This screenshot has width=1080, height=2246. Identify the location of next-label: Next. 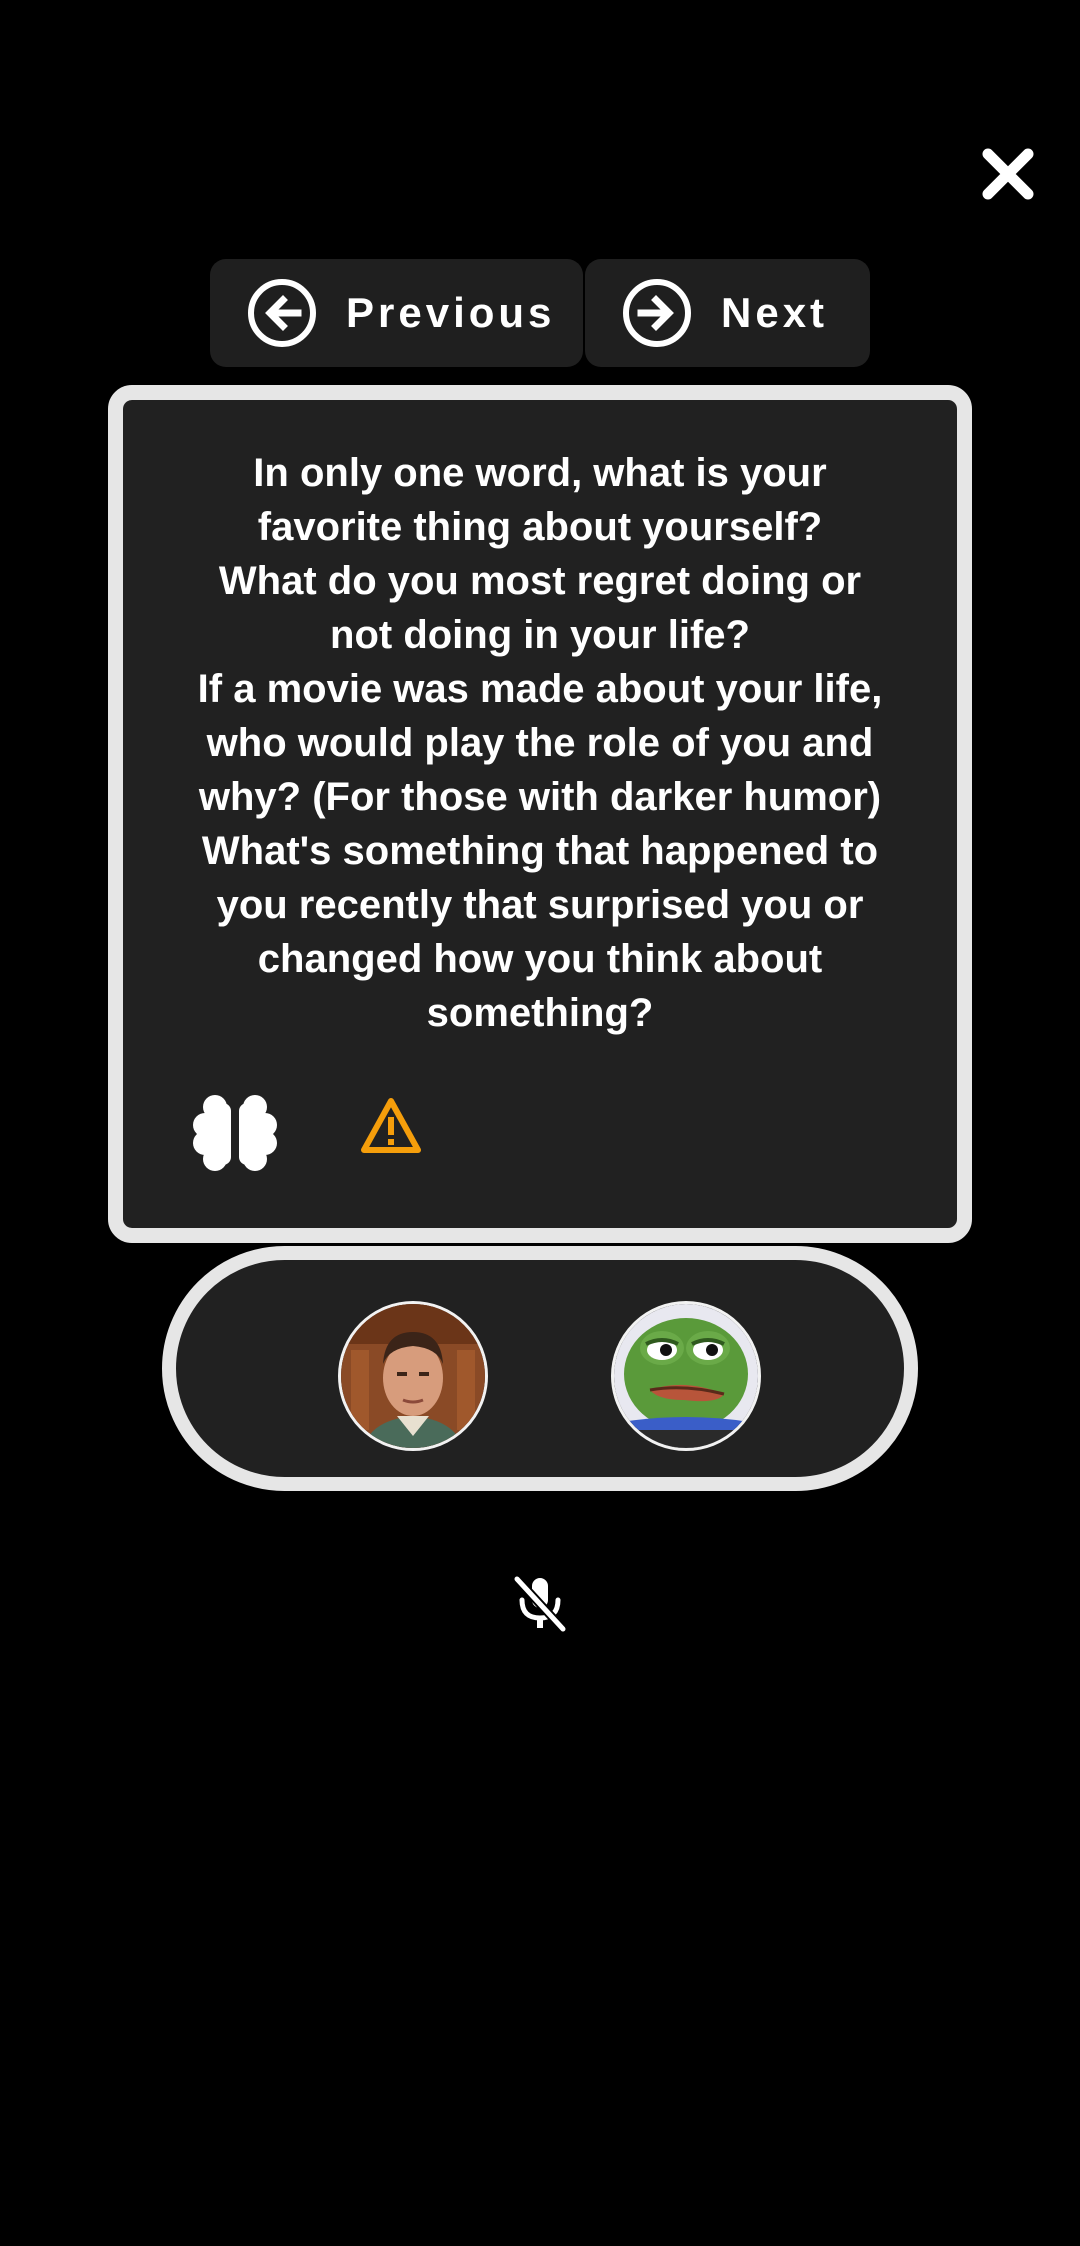
(775, 312).